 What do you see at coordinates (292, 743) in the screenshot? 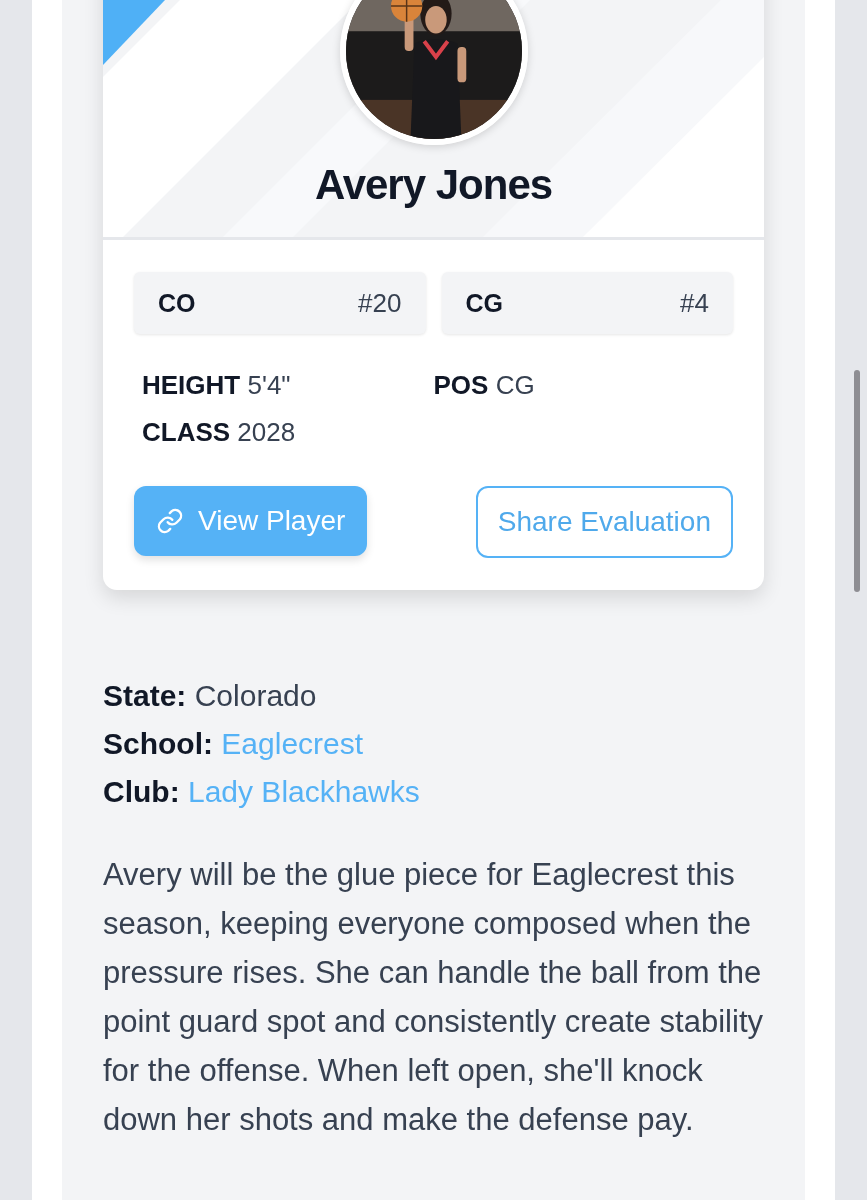
I see `detail-link: Eaglecrest` at bounding box center [292, 743].